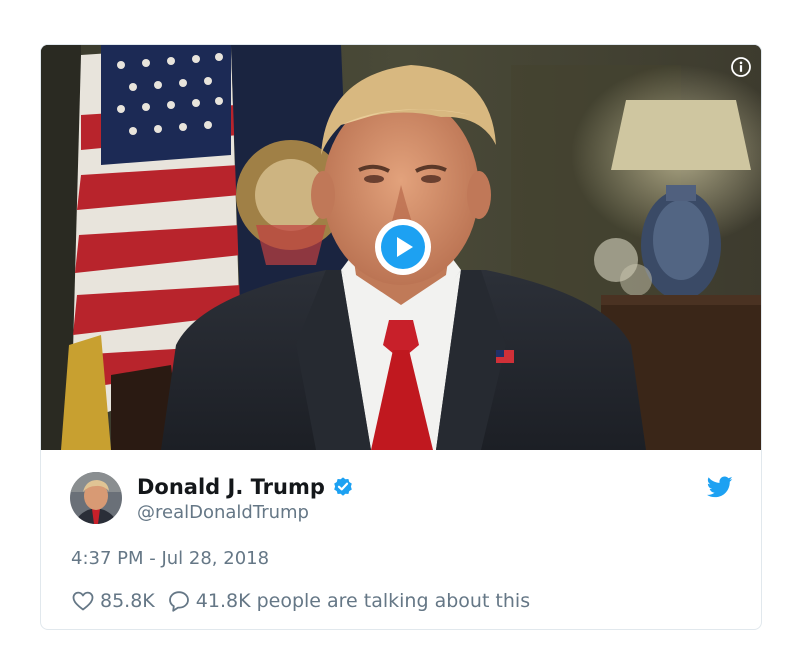  What do you see at coordinates (720, 487) in the screenshot?
I see `twitter-bird-icon` at bounding box center [720, 487].